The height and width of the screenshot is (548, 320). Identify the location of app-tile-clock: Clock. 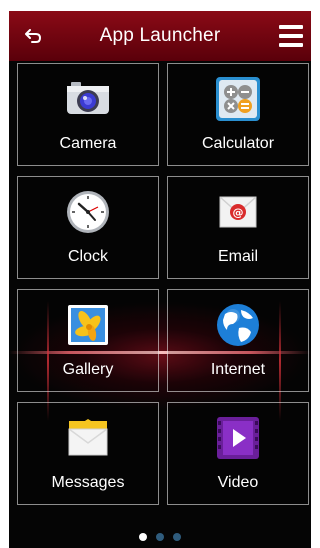
(88, 227).